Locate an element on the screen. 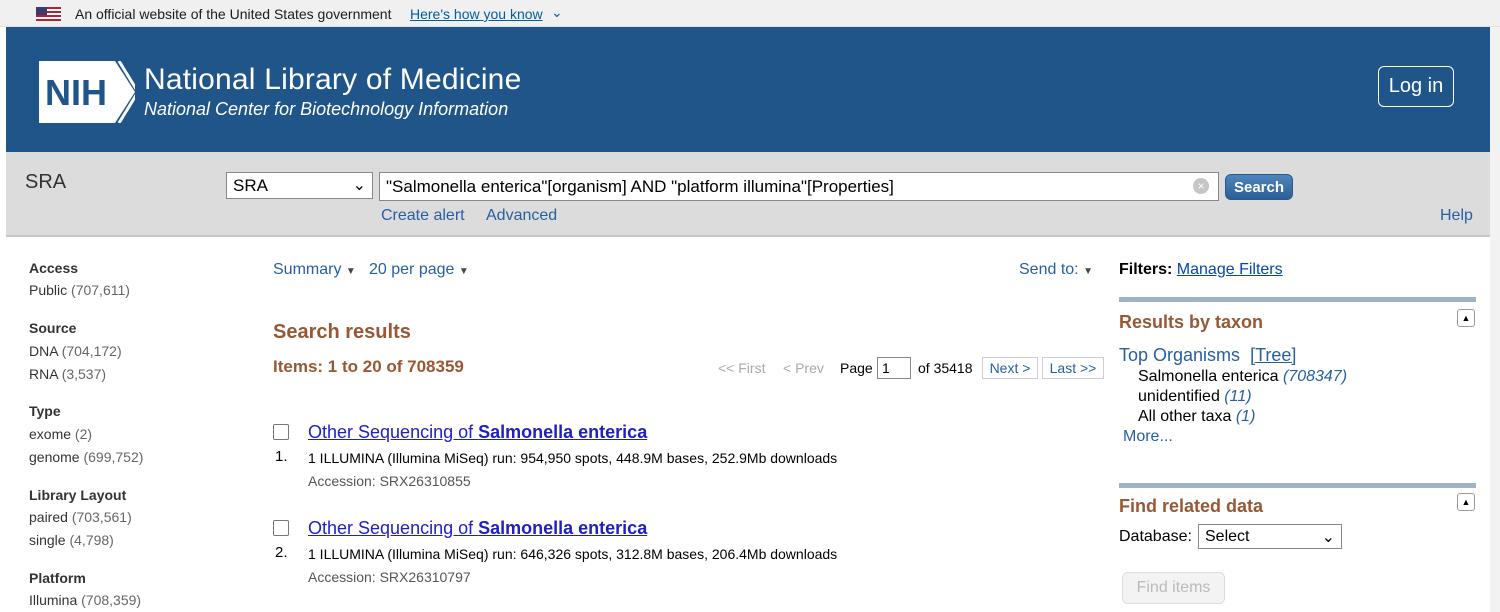  facet-count: (703,561) is located at coordinates (101, 517).